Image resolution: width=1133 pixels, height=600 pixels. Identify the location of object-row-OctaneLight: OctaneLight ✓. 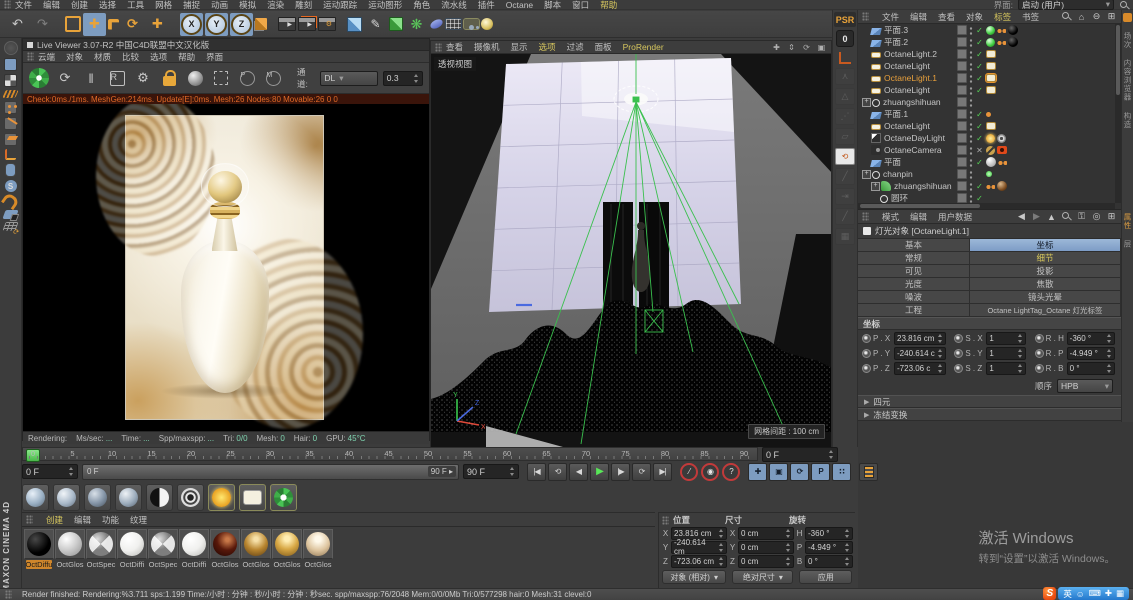
(989, 90).